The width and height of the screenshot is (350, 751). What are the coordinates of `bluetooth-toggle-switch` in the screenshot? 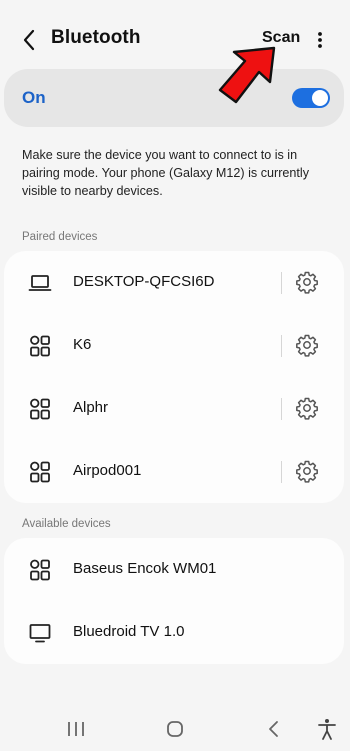 It's located at (311, 98).